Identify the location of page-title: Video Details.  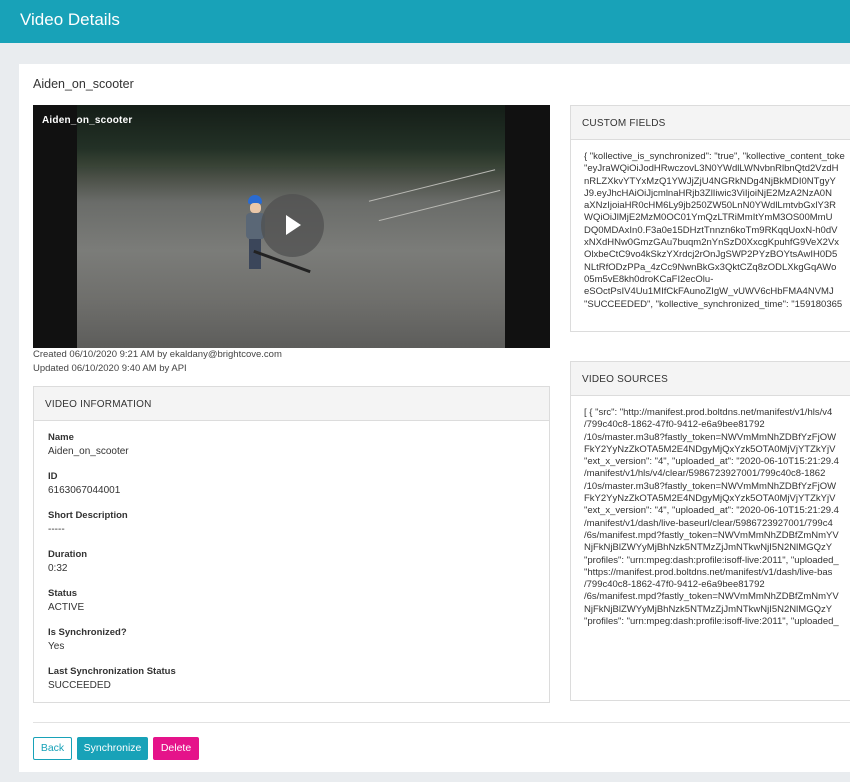
(70, 19).